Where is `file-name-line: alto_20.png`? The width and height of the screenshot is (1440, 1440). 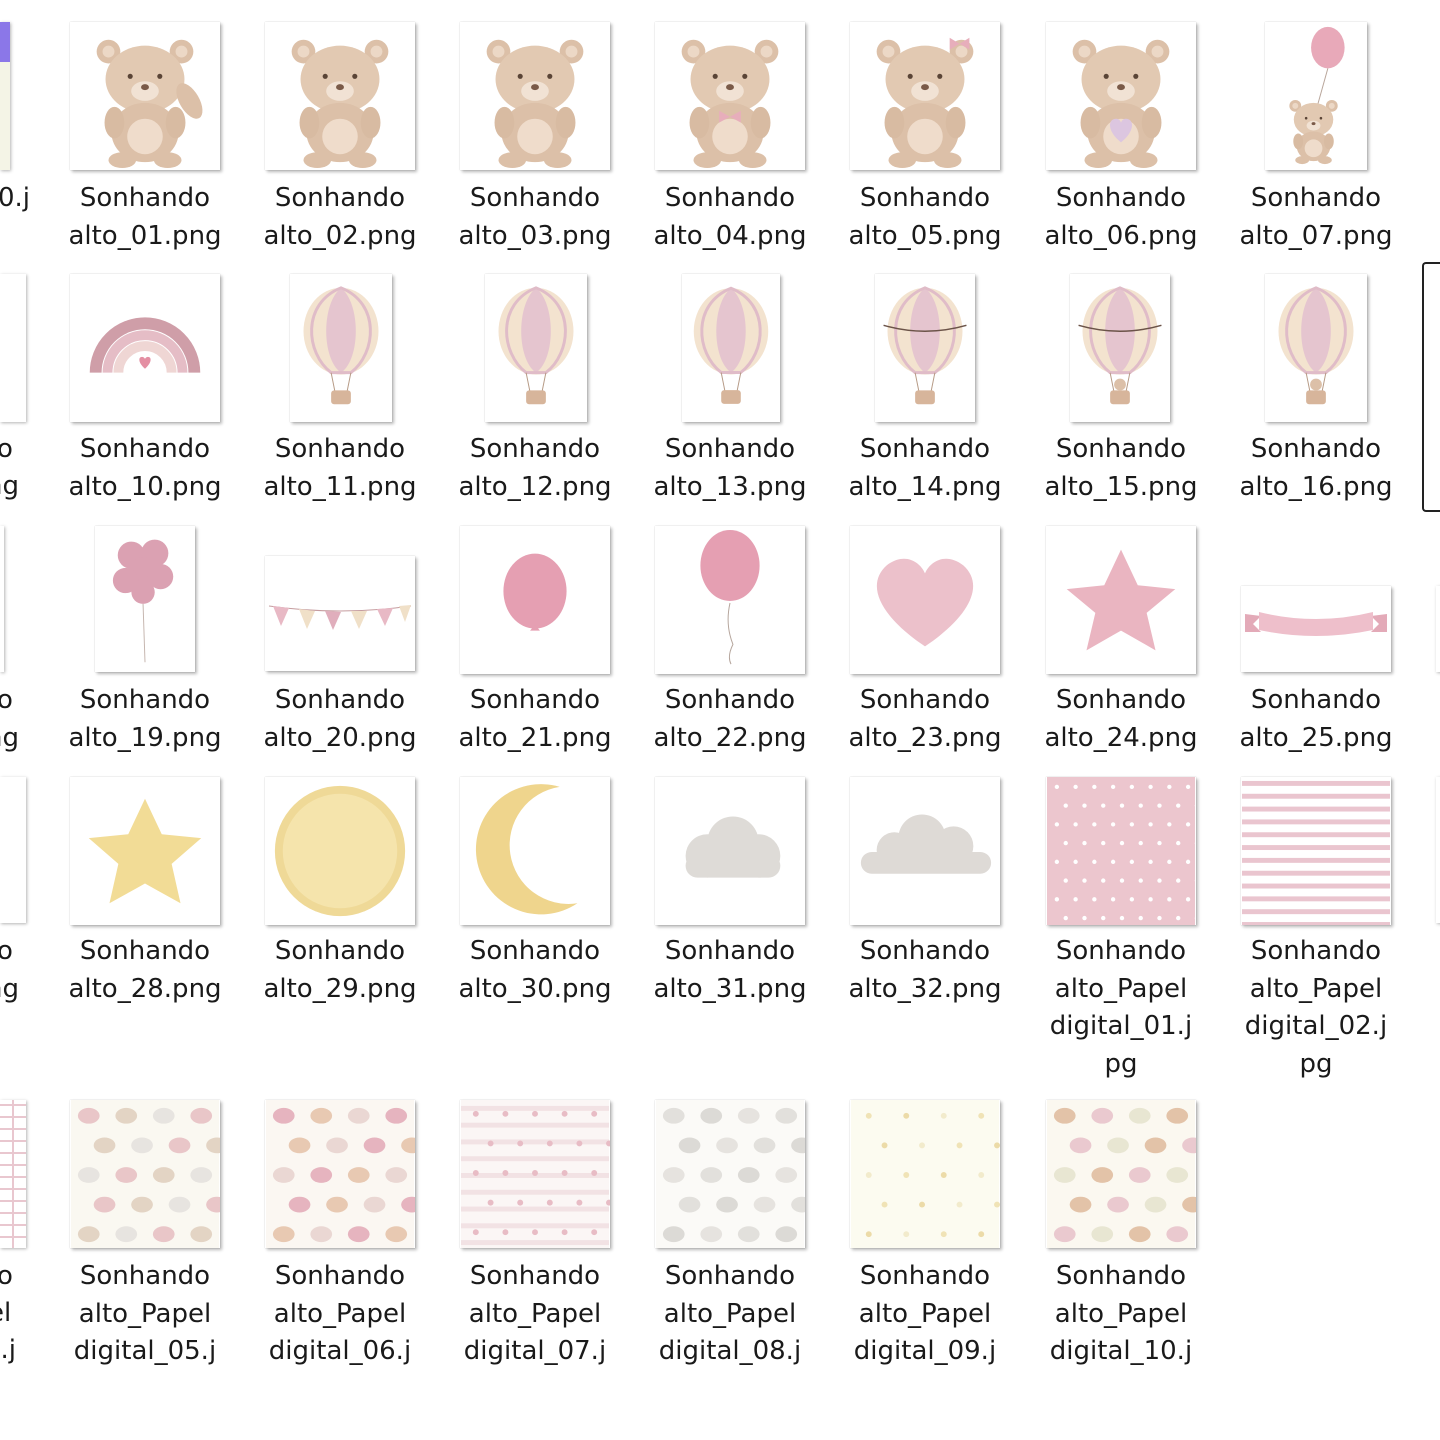
file-name-line: alto_20.png is located at coordinates (340, 737).